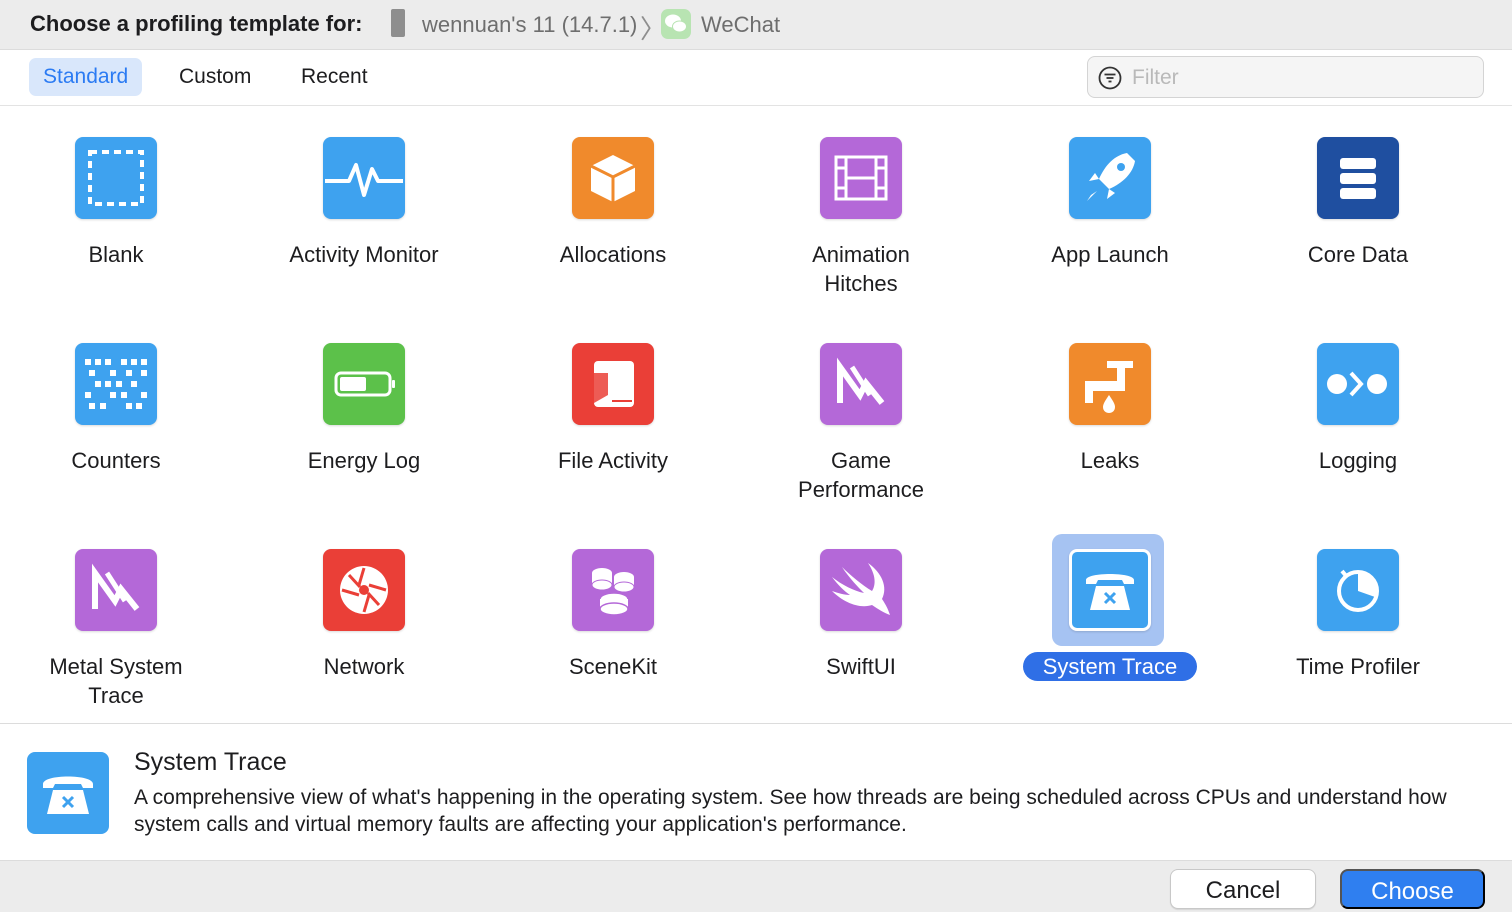 Image resolution: width=1512 pixels, height=912 pixels. I want to click on template-logging: Logging, so click(1358, 402).